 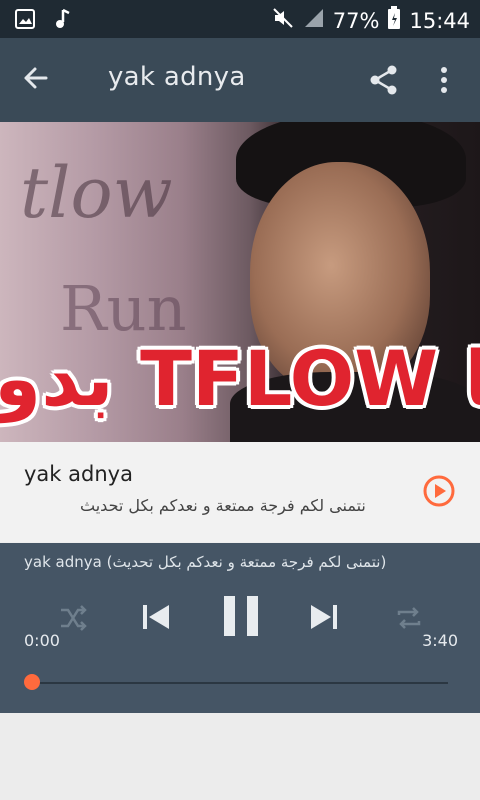 What do you see at coordinates (444, 80) in the screenshot?
I see `more-vert-icon` at bounding box center [444, 80].